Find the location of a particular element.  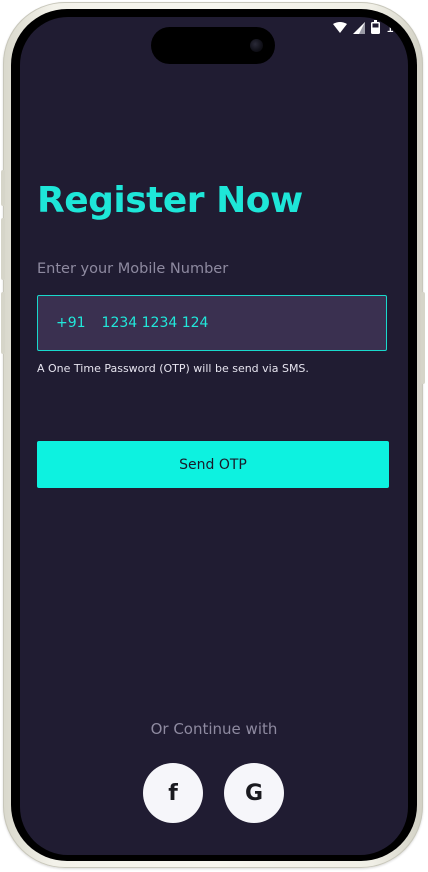

cellular-signal-icon is located at coordinates (359, 28).